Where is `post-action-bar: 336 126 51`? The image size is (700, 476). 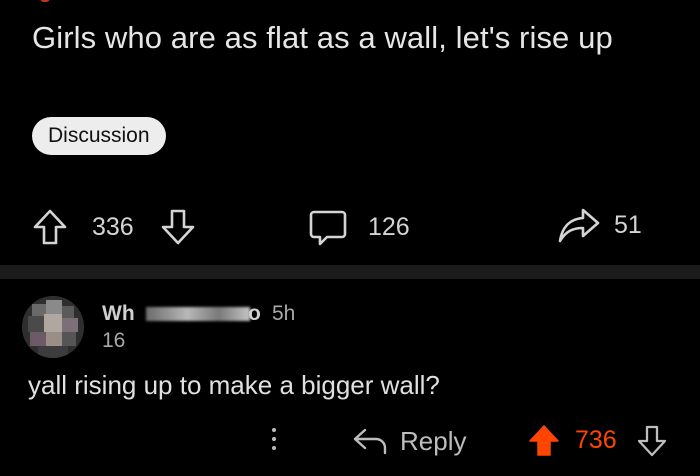 post-action-bar: 336 126 51 is located at coordinates (350, 227).